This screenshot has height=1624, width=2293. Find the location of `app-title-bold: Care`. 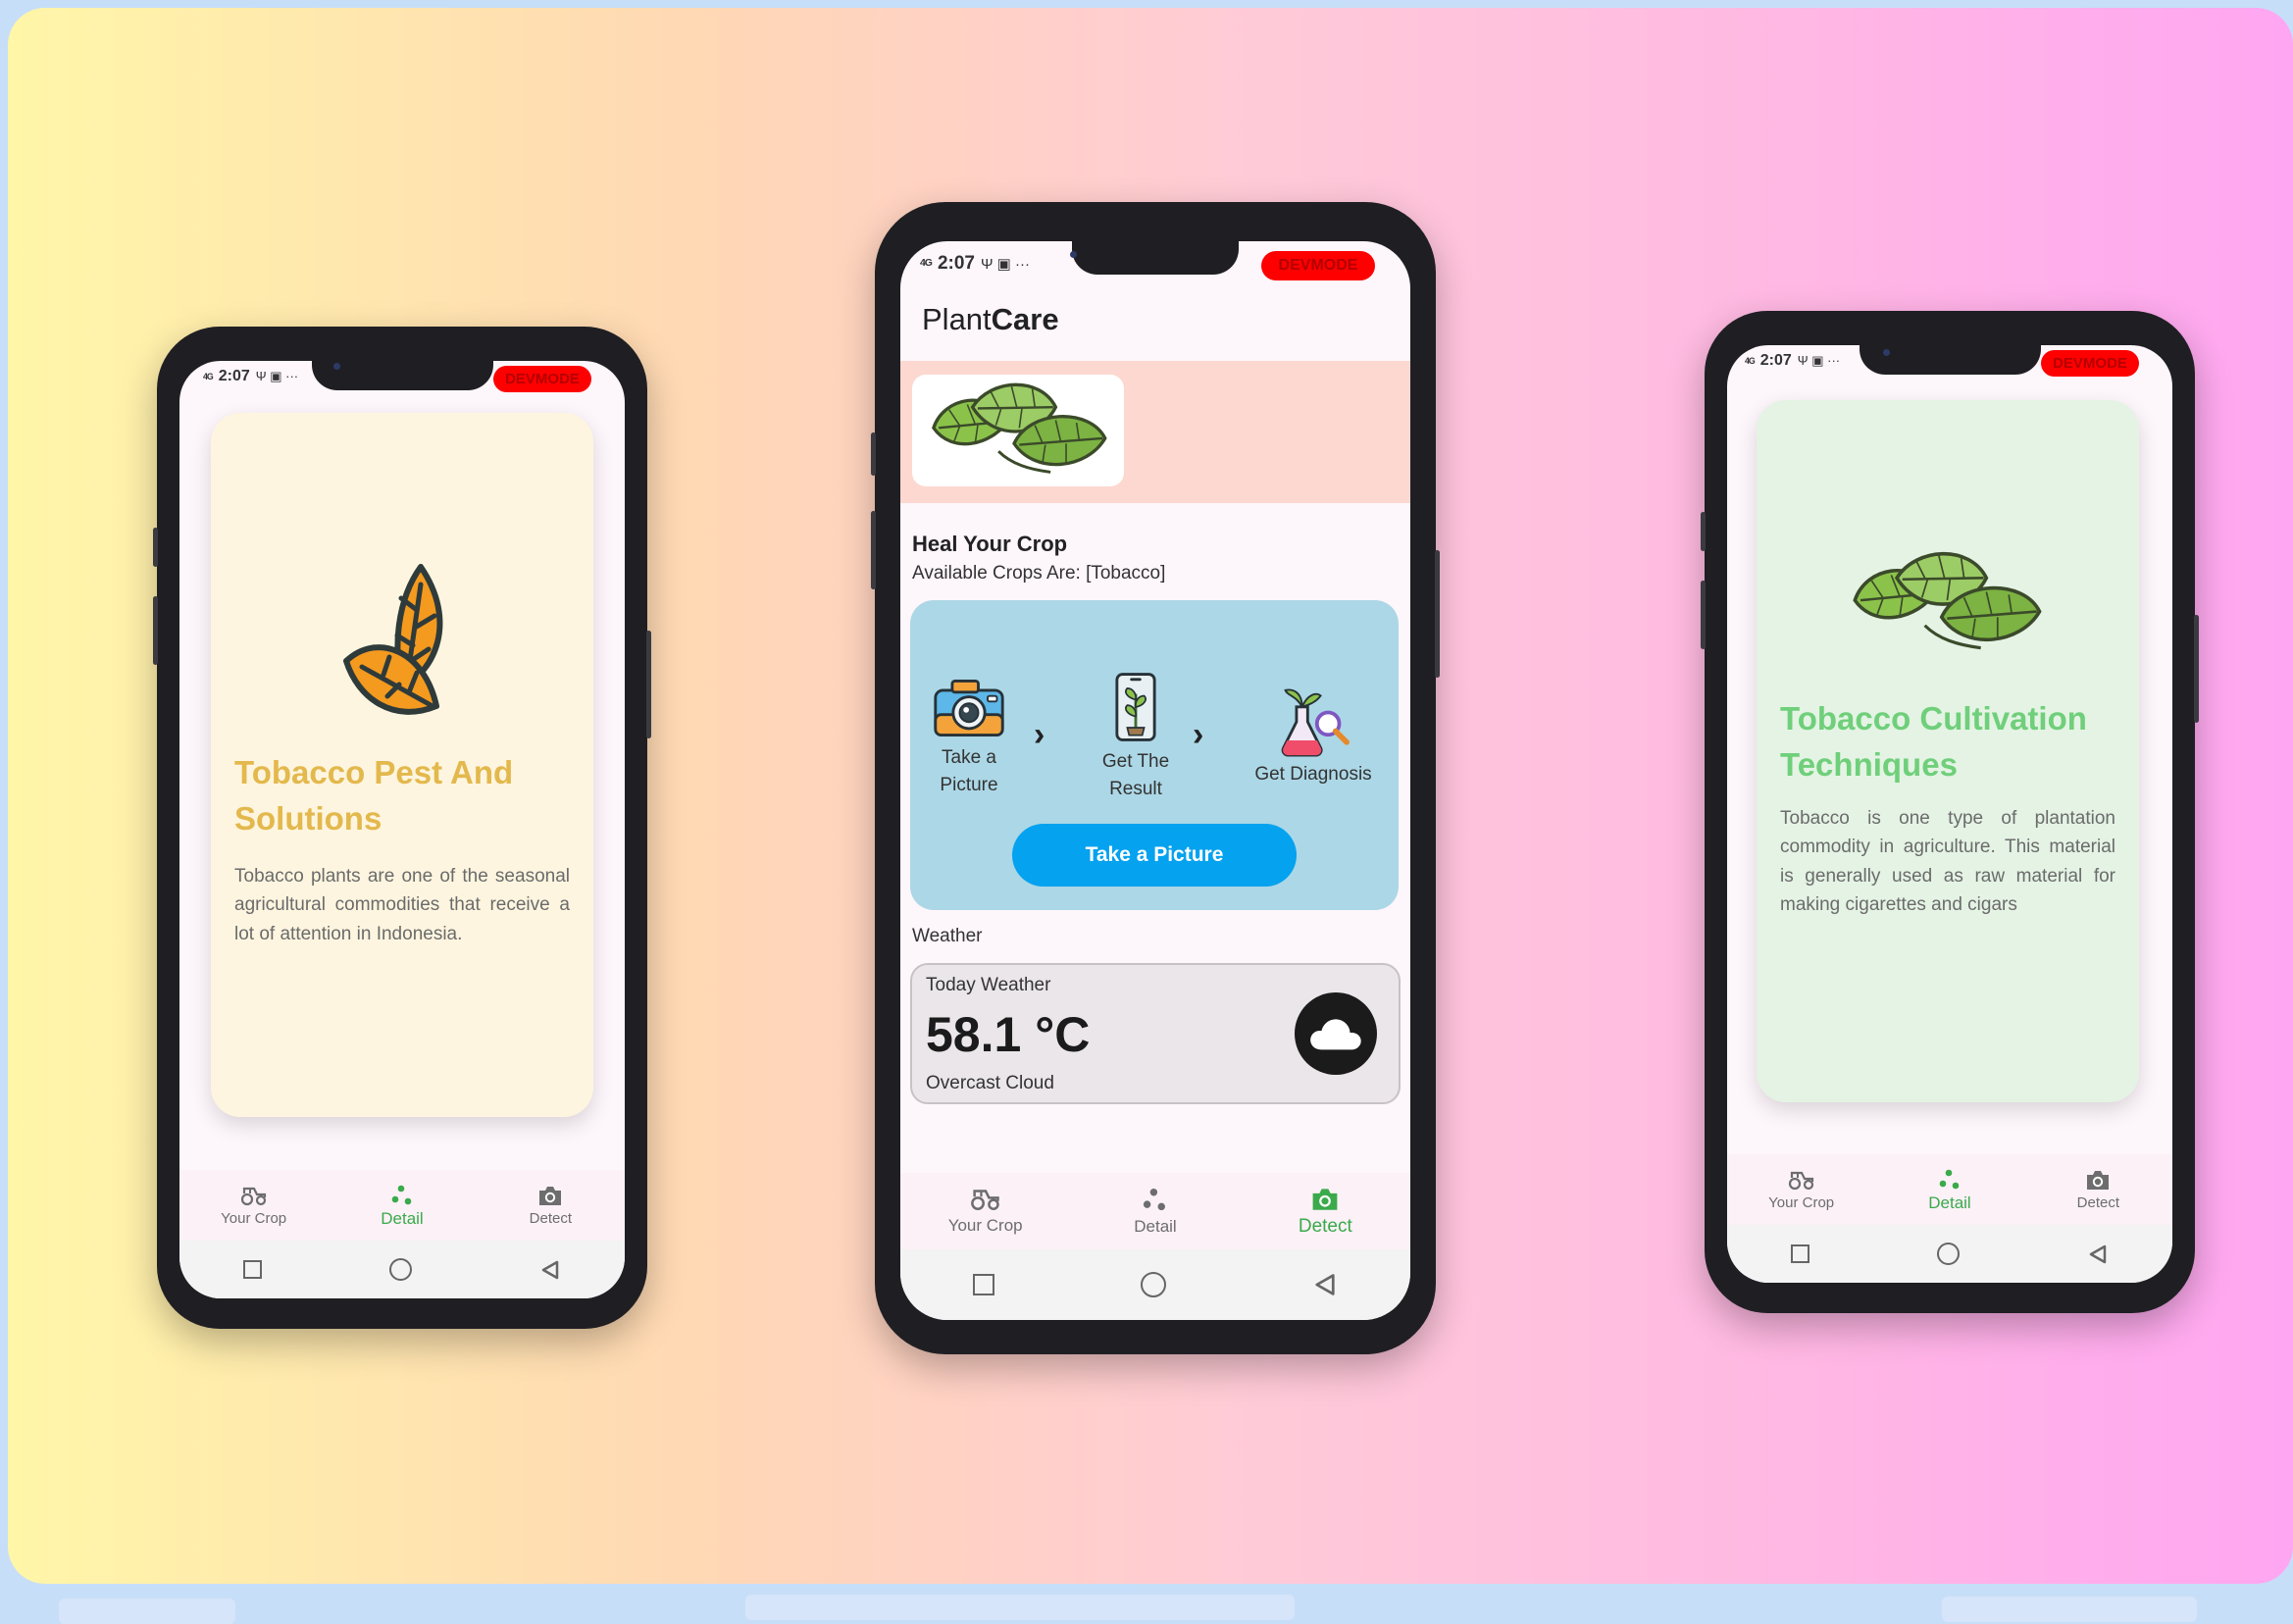

app-title-bold: Care is located at coordinates (1025, 319).